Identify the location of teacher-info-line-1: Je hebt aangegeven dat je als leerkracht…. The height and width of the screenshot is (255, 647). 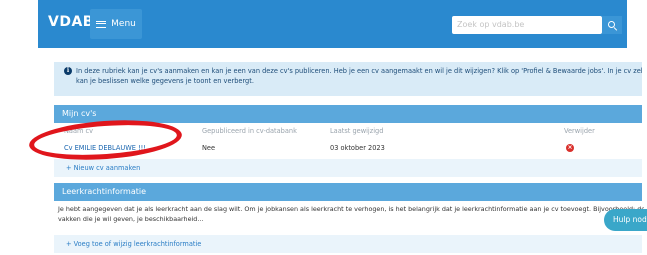
(351, 209).